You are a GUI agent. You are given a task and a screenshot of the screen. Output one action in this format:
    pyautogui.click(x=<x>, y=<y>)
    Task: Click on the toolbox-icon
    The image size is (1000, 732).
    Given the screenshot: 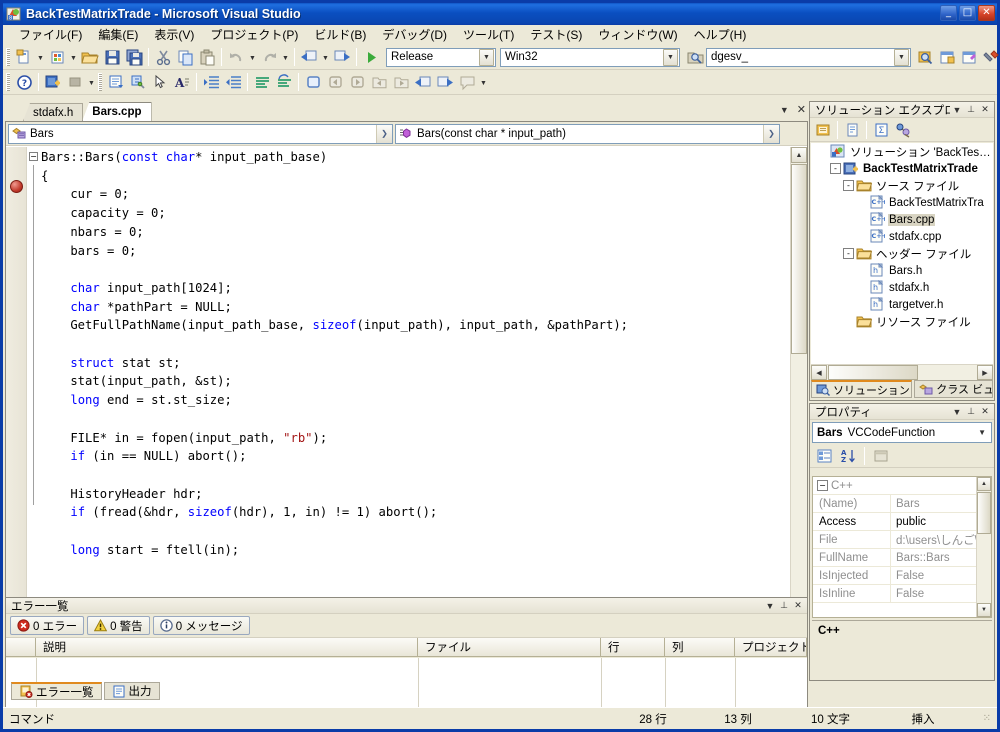 What is the action you would take?
    pyautogui.click(x=990, y=57)
    